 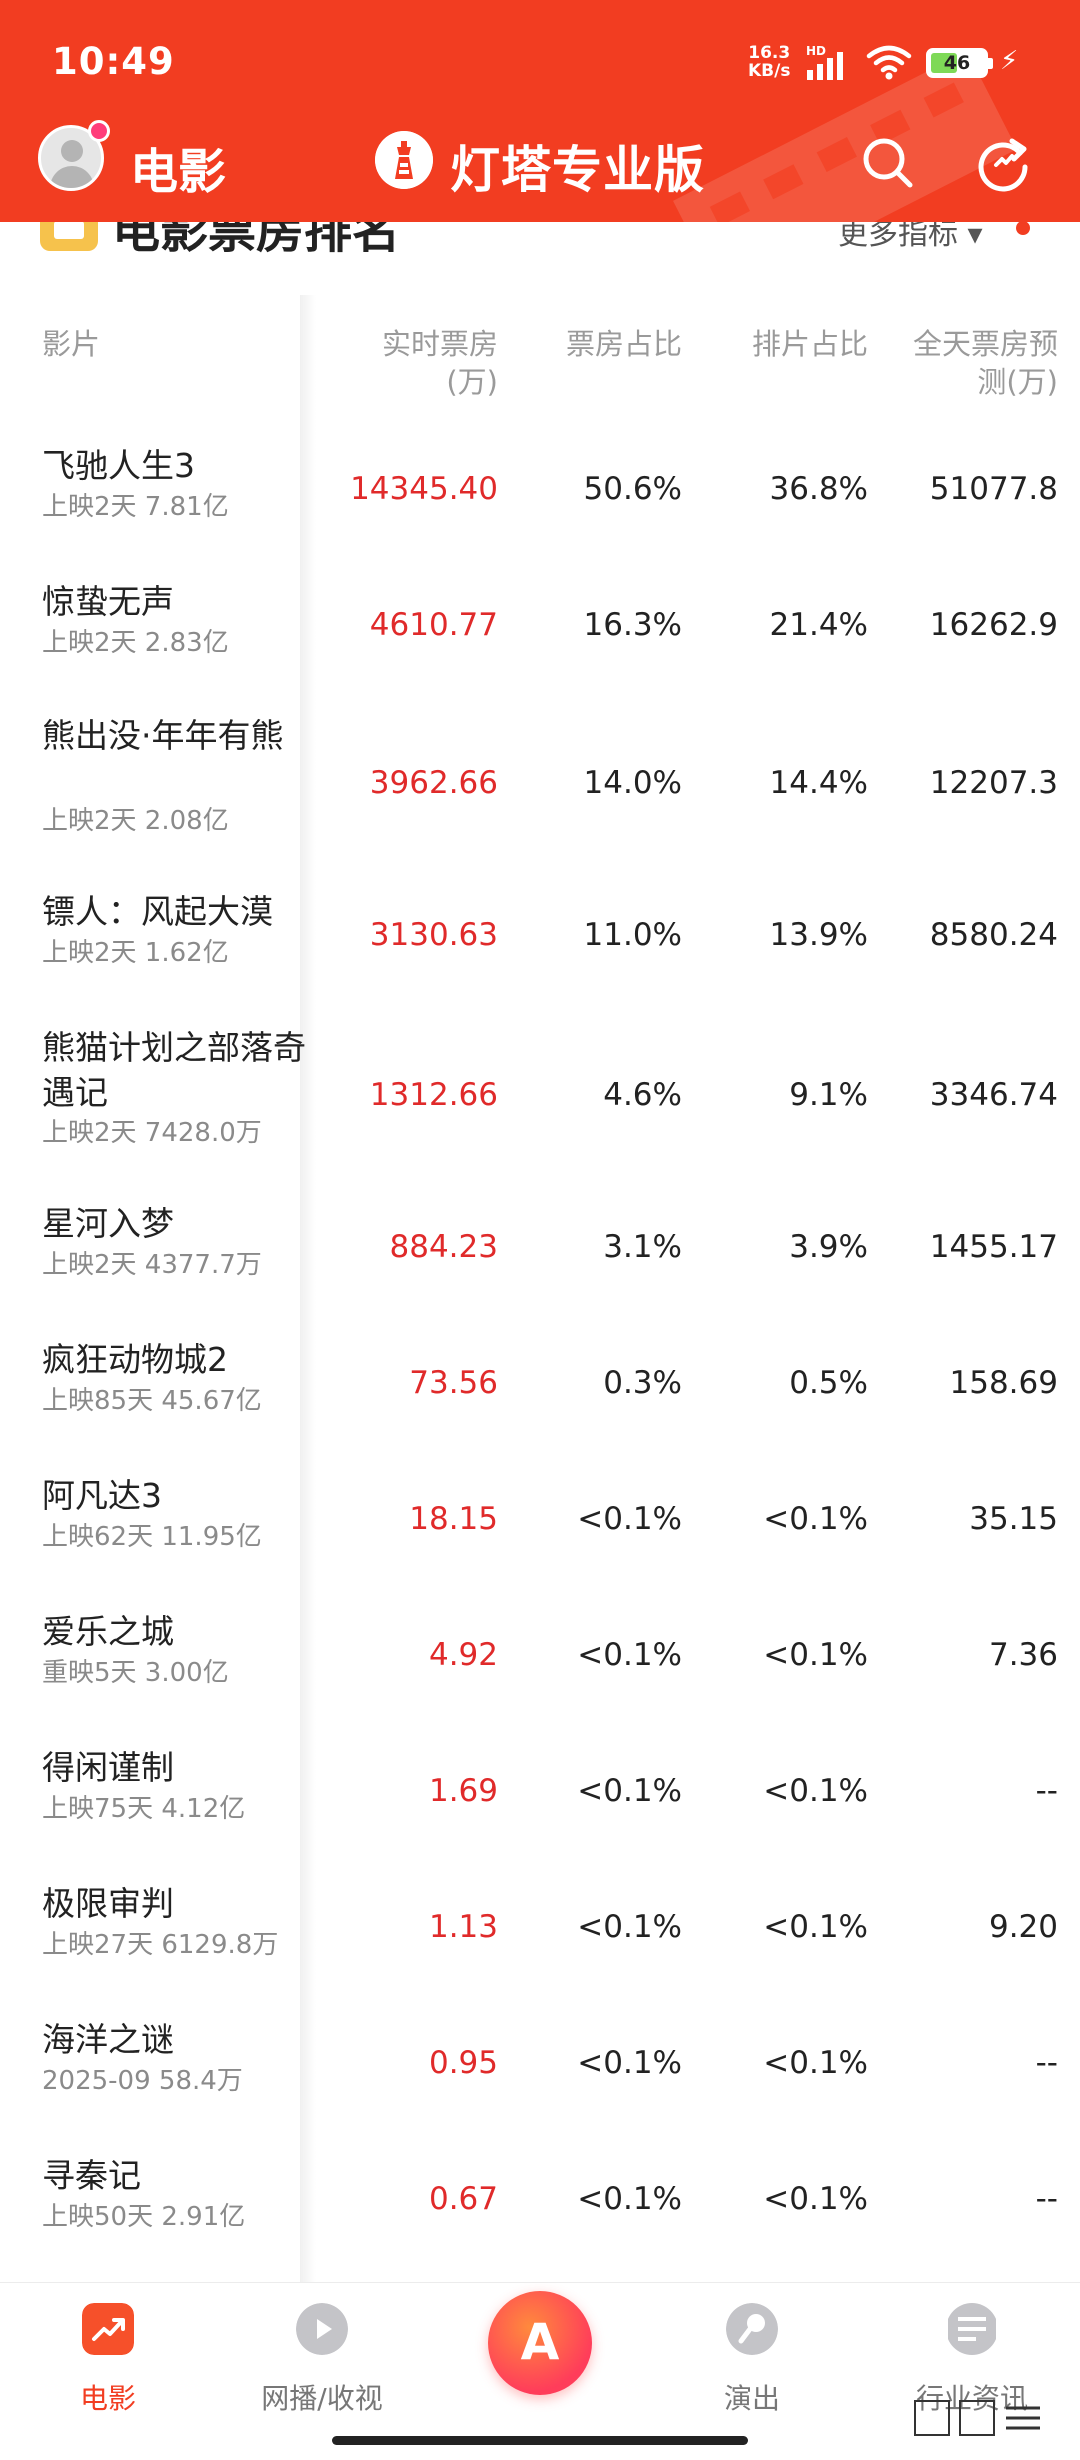 What do you see at coordinates (108, 1767) in the screenshot?
I see `film-name: 得闲谨制` at bounding box center [108, 1767].